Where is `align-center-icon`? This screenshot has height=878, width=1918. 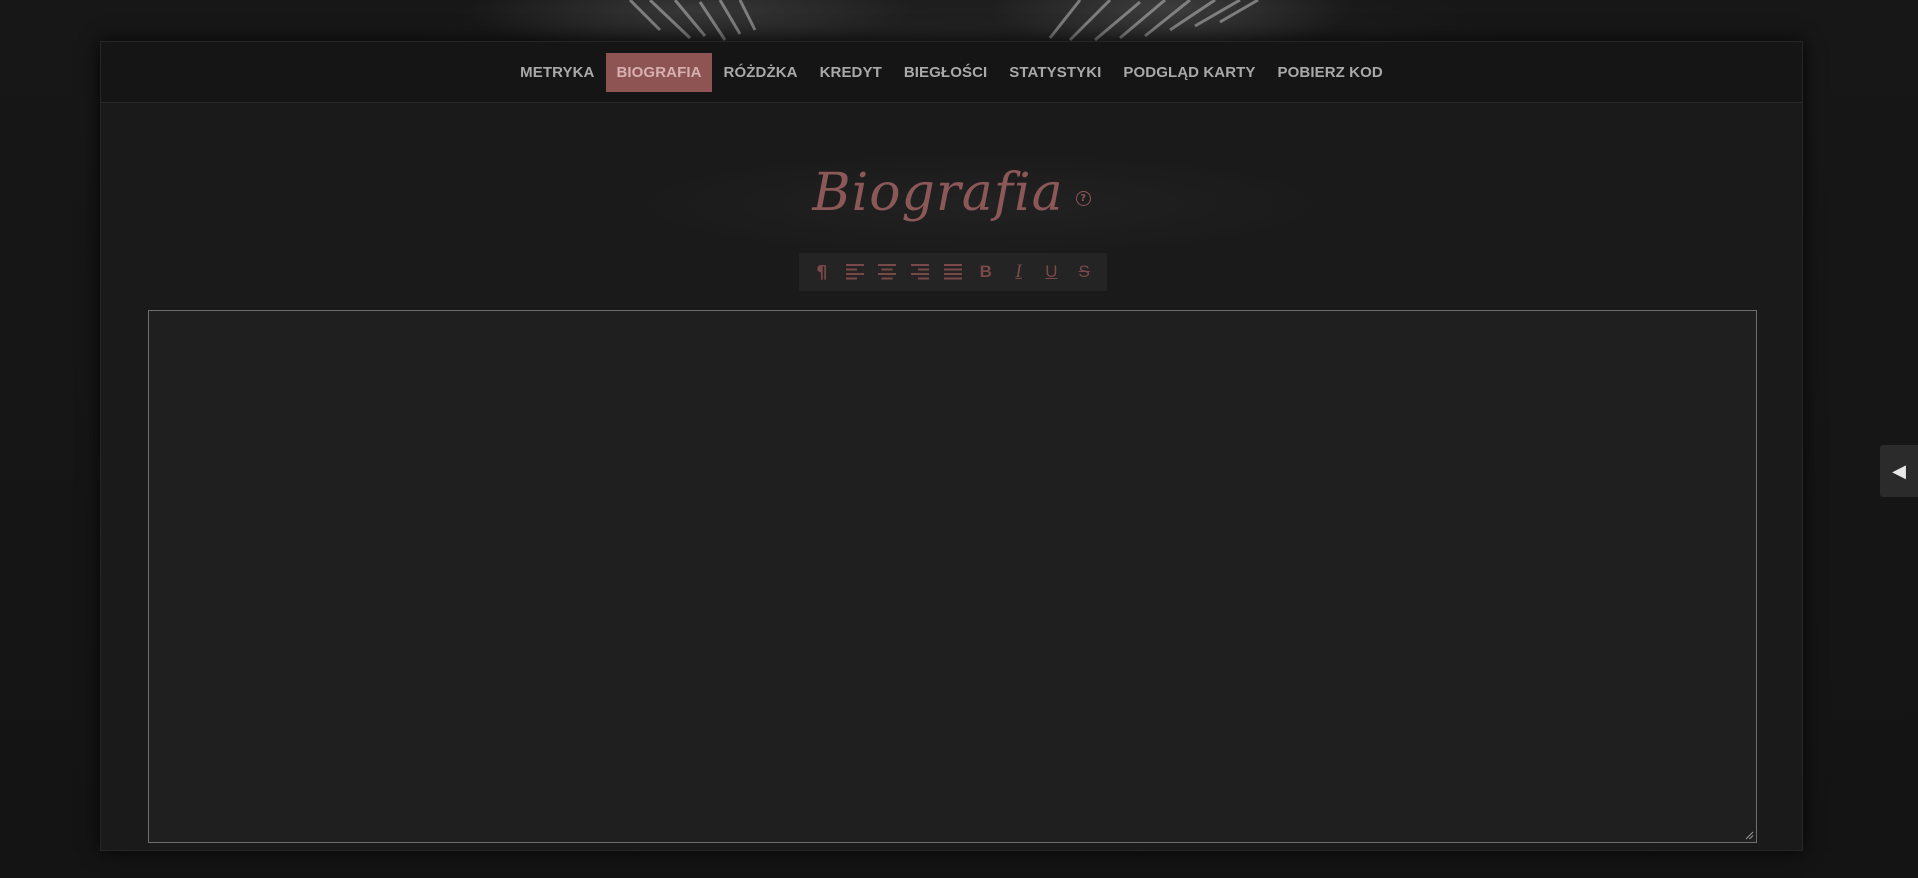 align-center-icon is located at coordinates (887, 272).